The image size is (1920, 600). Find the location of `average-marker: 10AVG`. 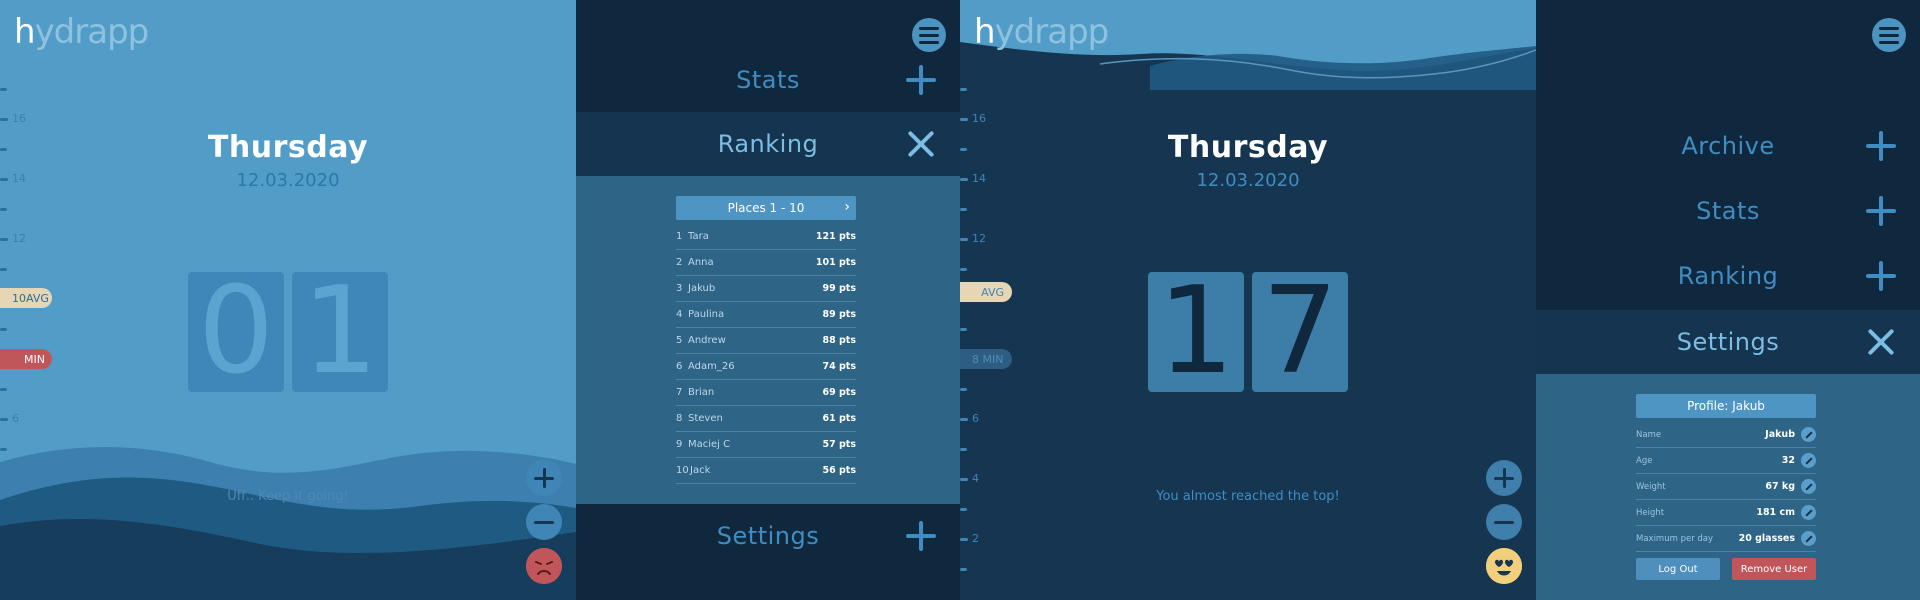

average-marker: 10AVG is located at coordinates (26, 298).